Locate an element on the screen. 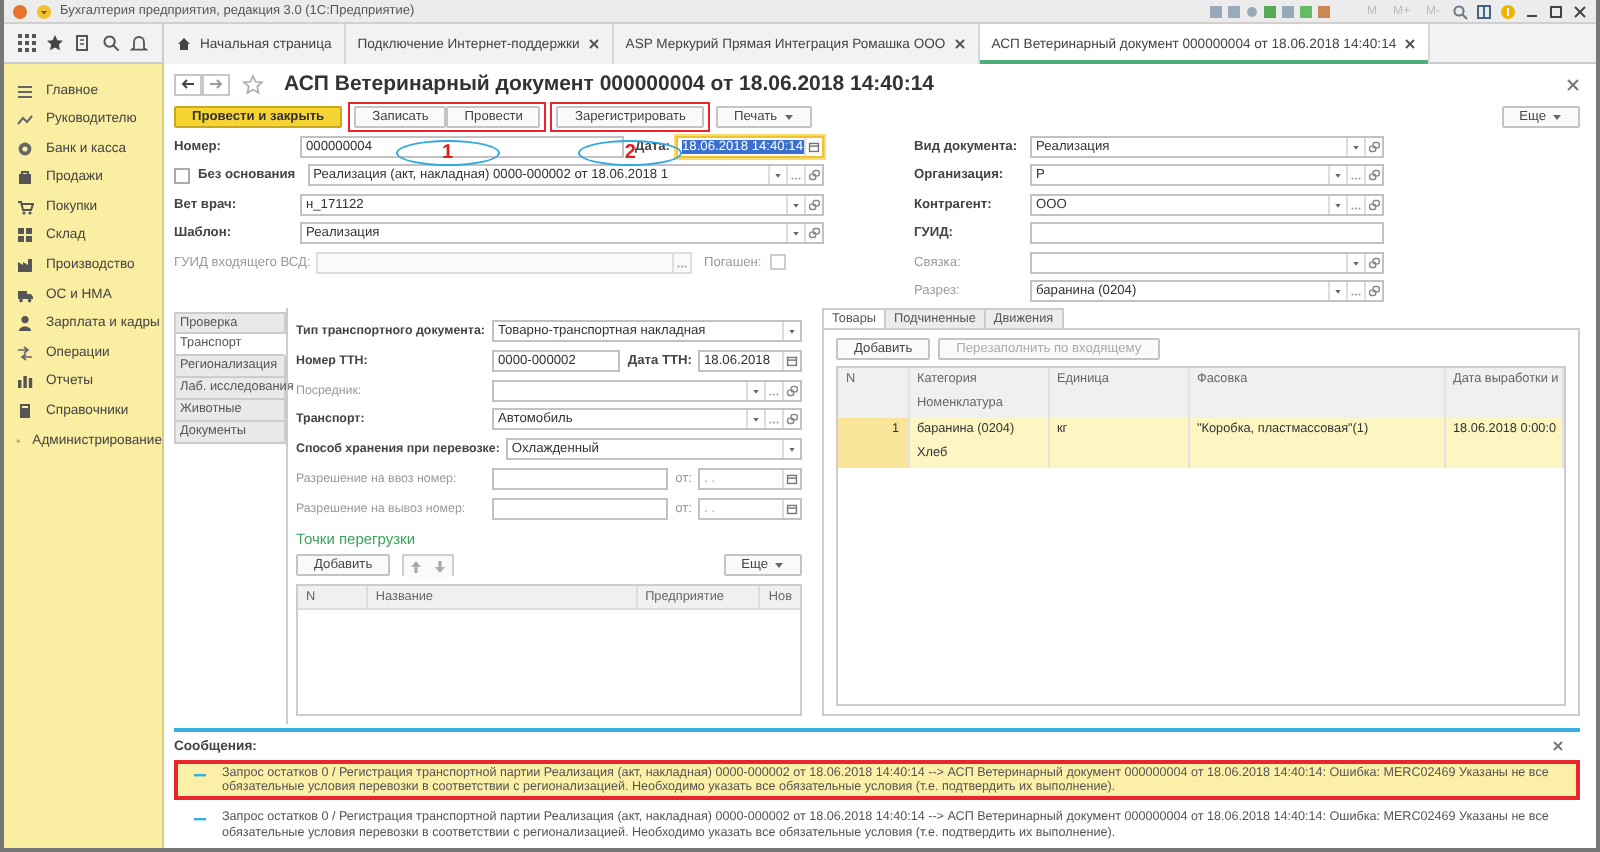 Image resolution: width=1600 pixels, height=852 pixels. truck-icon is located at coordinates (25, 294).